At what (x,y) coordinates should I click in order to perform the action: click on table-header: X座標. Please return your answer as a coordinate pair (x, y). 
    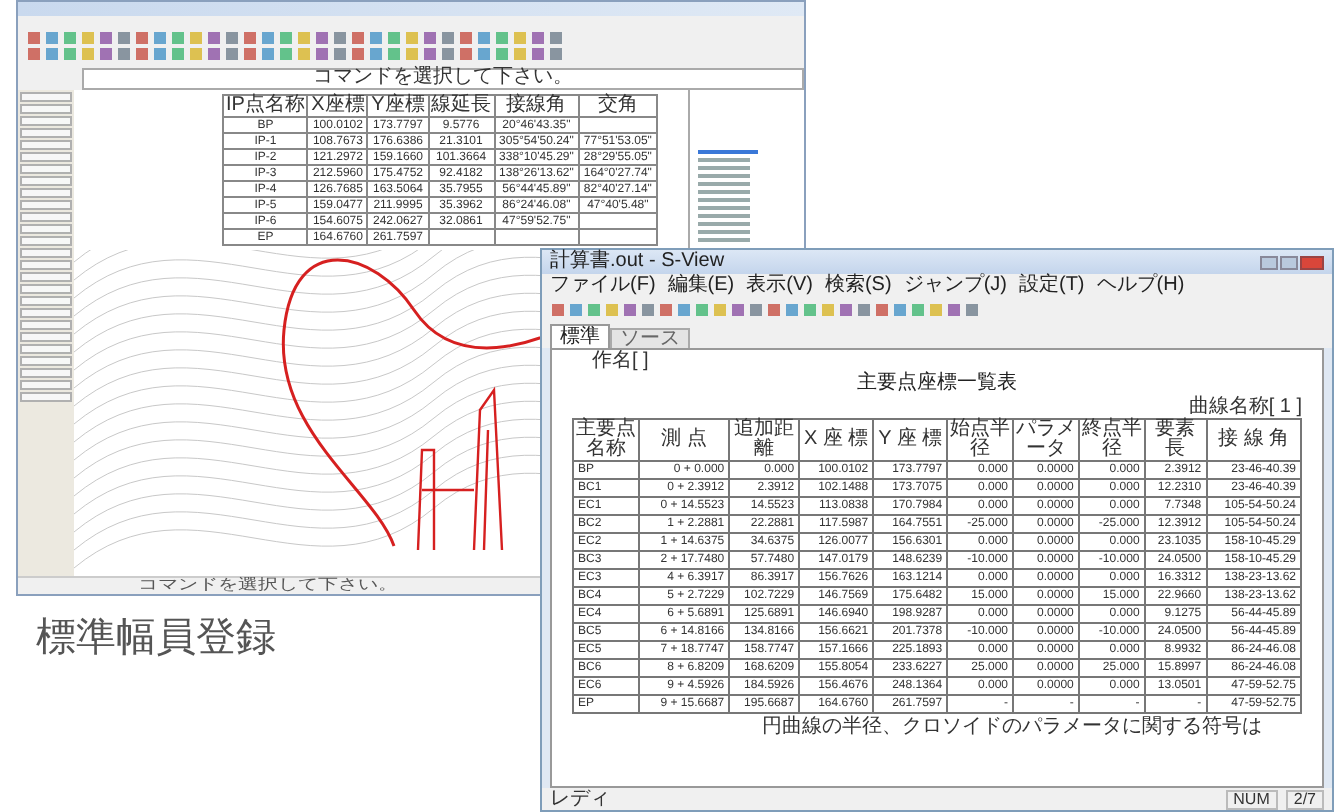
    Looking at the image, I should click on (337, 106).